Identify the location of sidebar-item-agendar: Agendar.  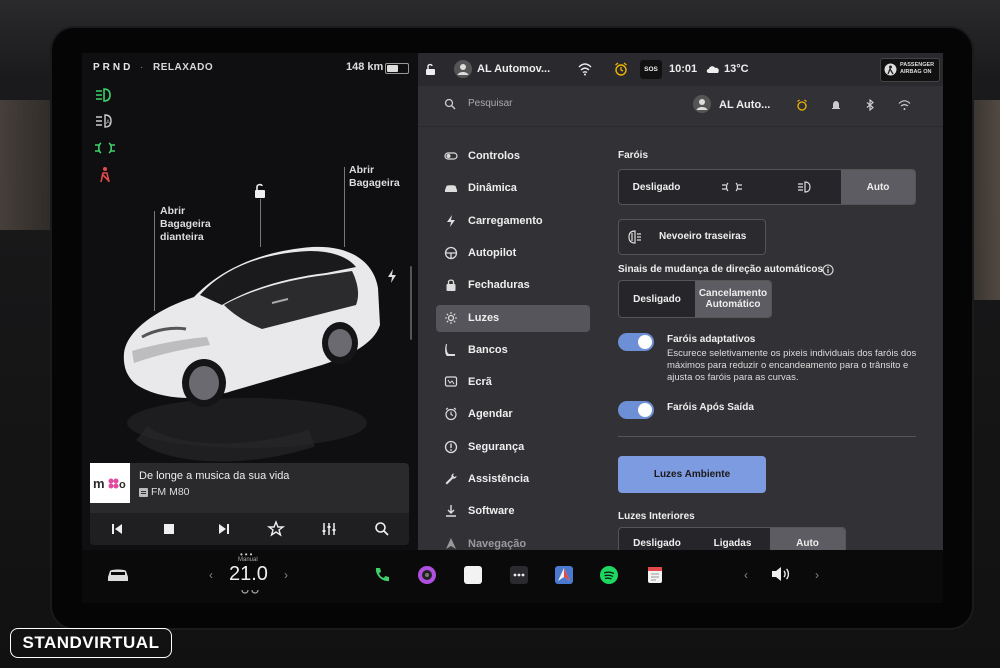
(513, 414).